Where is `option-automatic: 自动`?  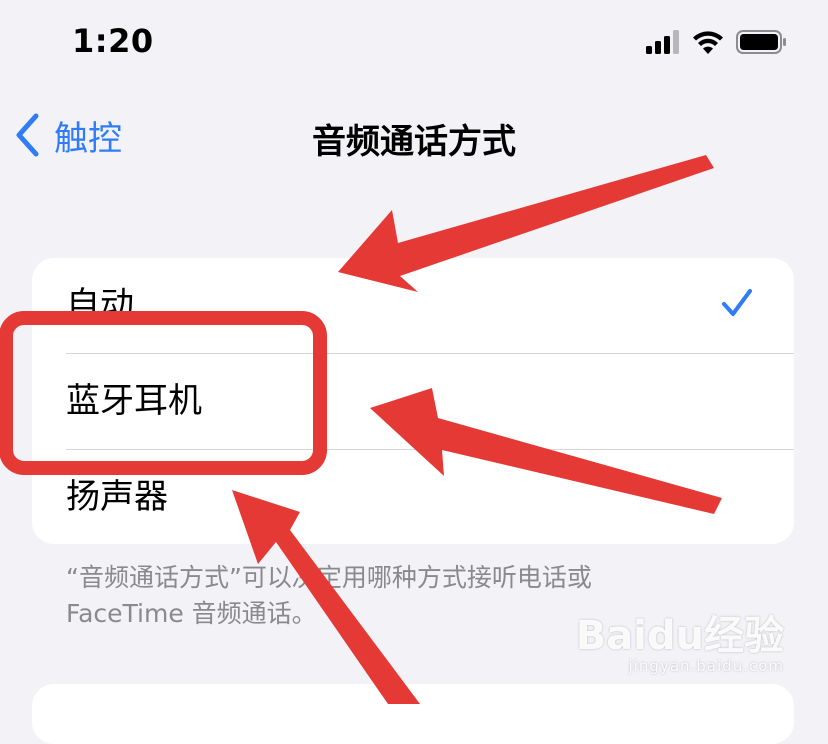 option-automatic: 自动 is located at coordinates (413, 305).